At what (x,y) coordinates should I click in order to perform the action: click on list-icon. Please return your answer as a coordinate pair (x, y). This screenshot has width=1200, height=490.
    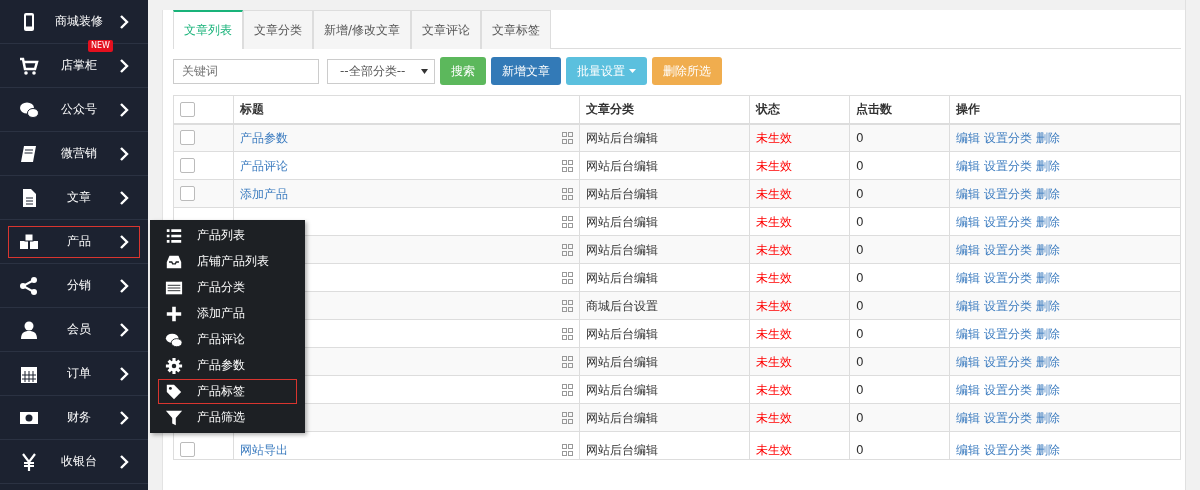
    Looking at the image, I should click on (174, 235).